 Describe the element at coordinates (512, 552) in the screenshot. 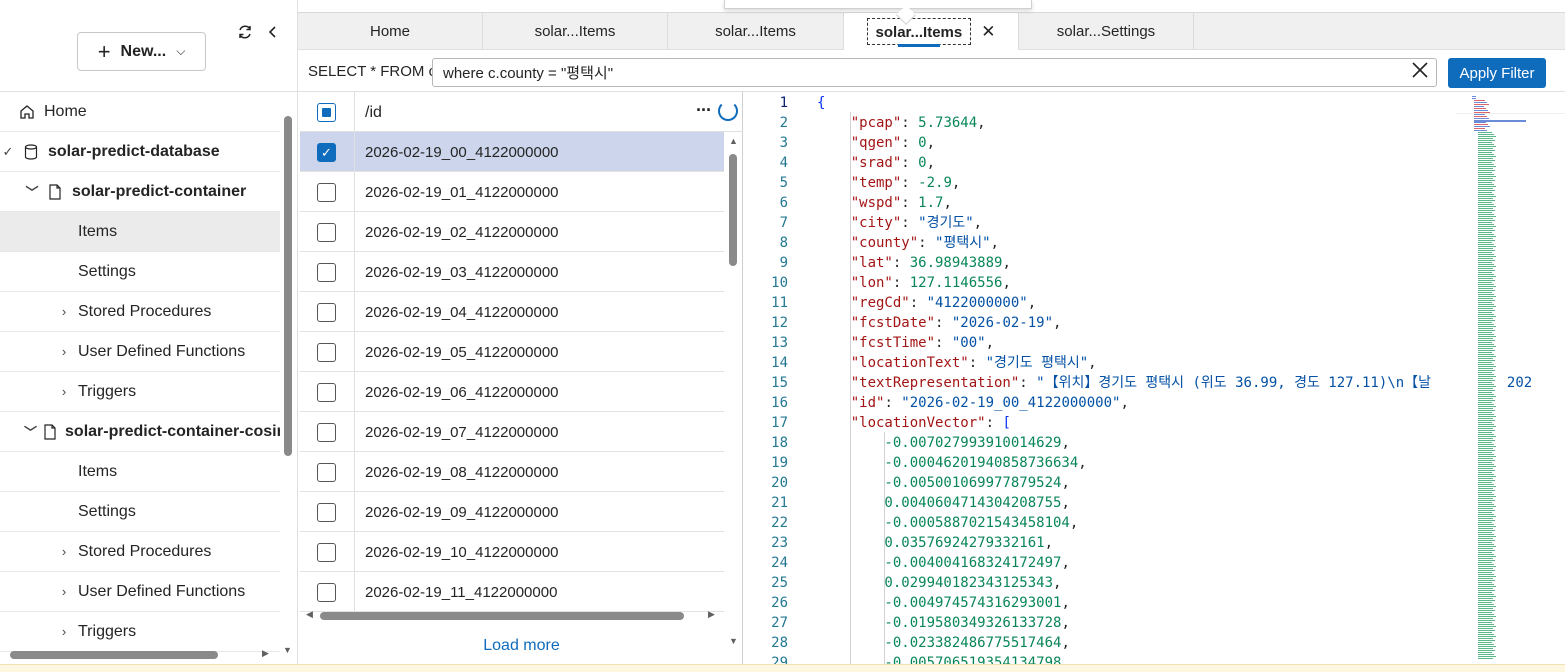

I see `table-row: 2026-02-19_10_4122000000` at that location.